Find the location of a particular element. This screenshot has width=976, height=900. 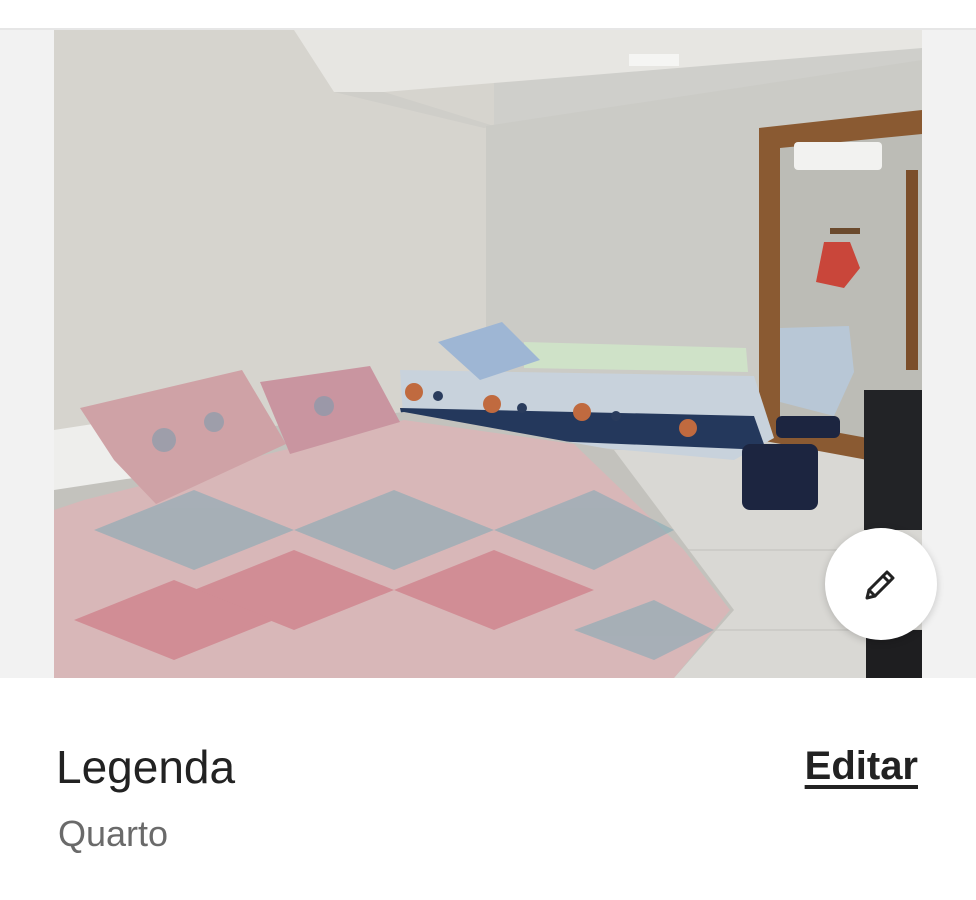

edit-photo-button is located at coordinates (881, 584).